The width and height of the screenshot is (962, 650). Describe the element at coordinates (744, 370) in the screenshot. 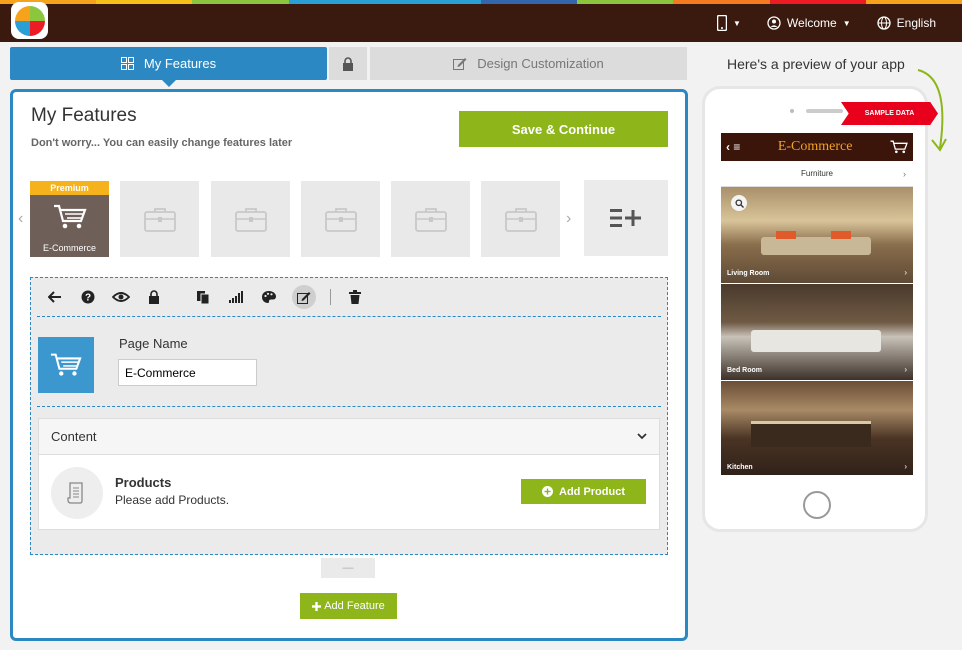

I see `room-label: Bed Room` at that location.